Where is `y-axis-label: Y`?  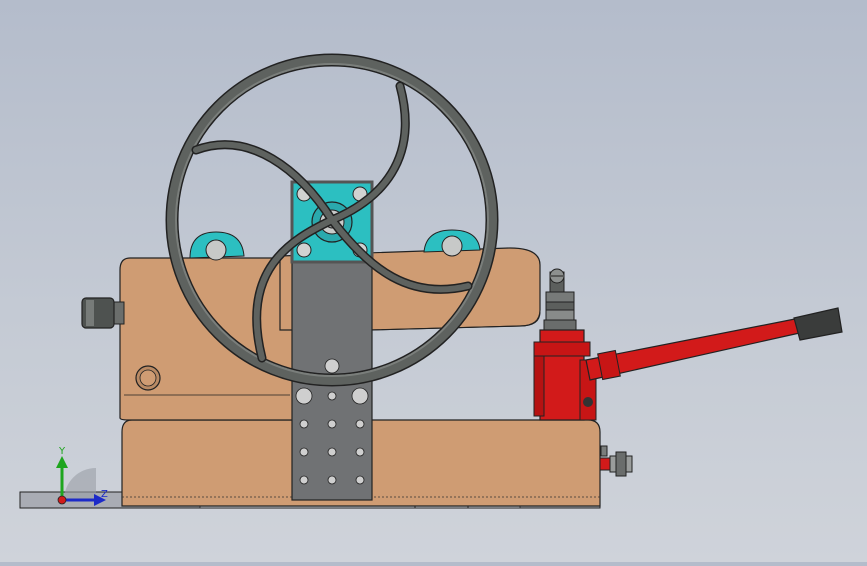 y-axis-label: Y is located at coordinates (62, 451).